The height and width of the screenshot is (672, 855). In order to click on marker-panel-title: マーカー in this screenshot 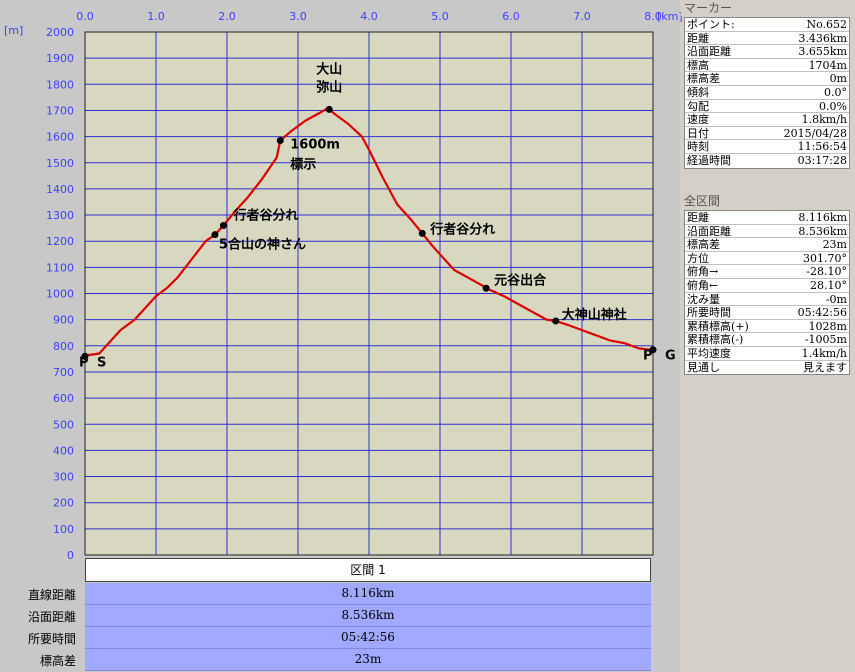, I will do `click(768, 8)`.